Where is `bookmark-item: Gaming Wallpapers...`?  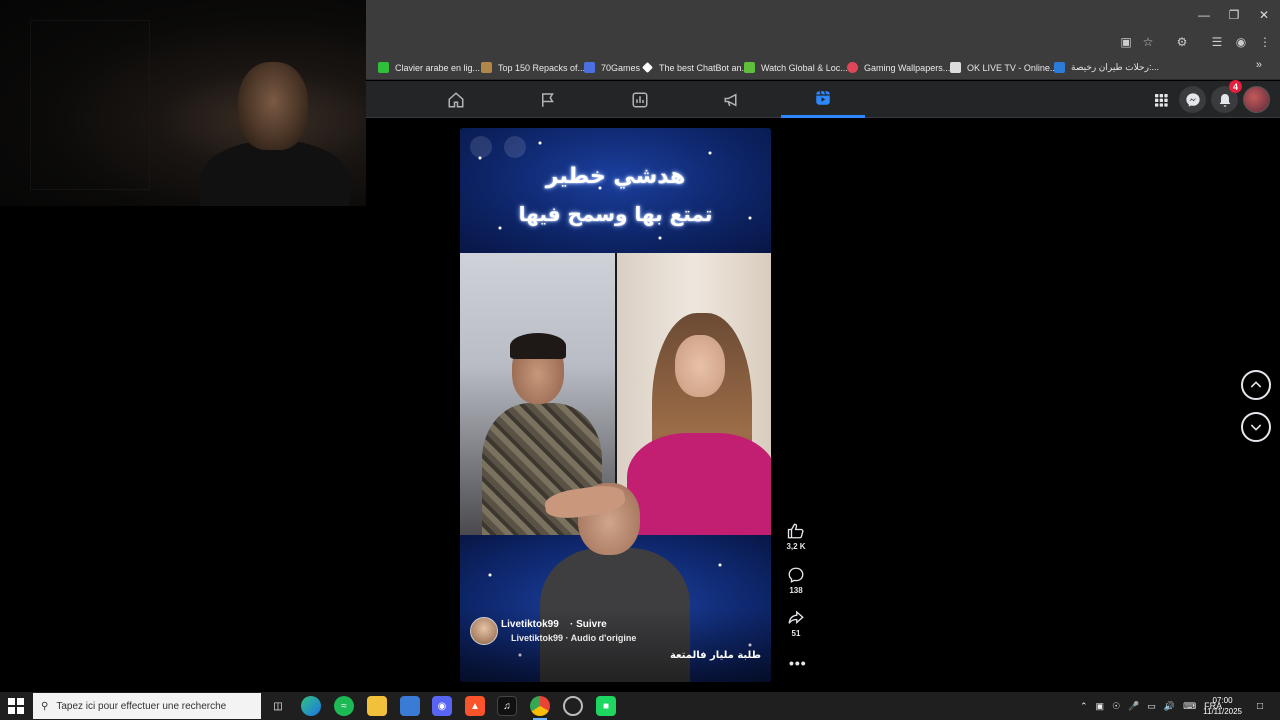
bookmark-item: Gaming Wallpapers... is located at coordinates (898, 67).